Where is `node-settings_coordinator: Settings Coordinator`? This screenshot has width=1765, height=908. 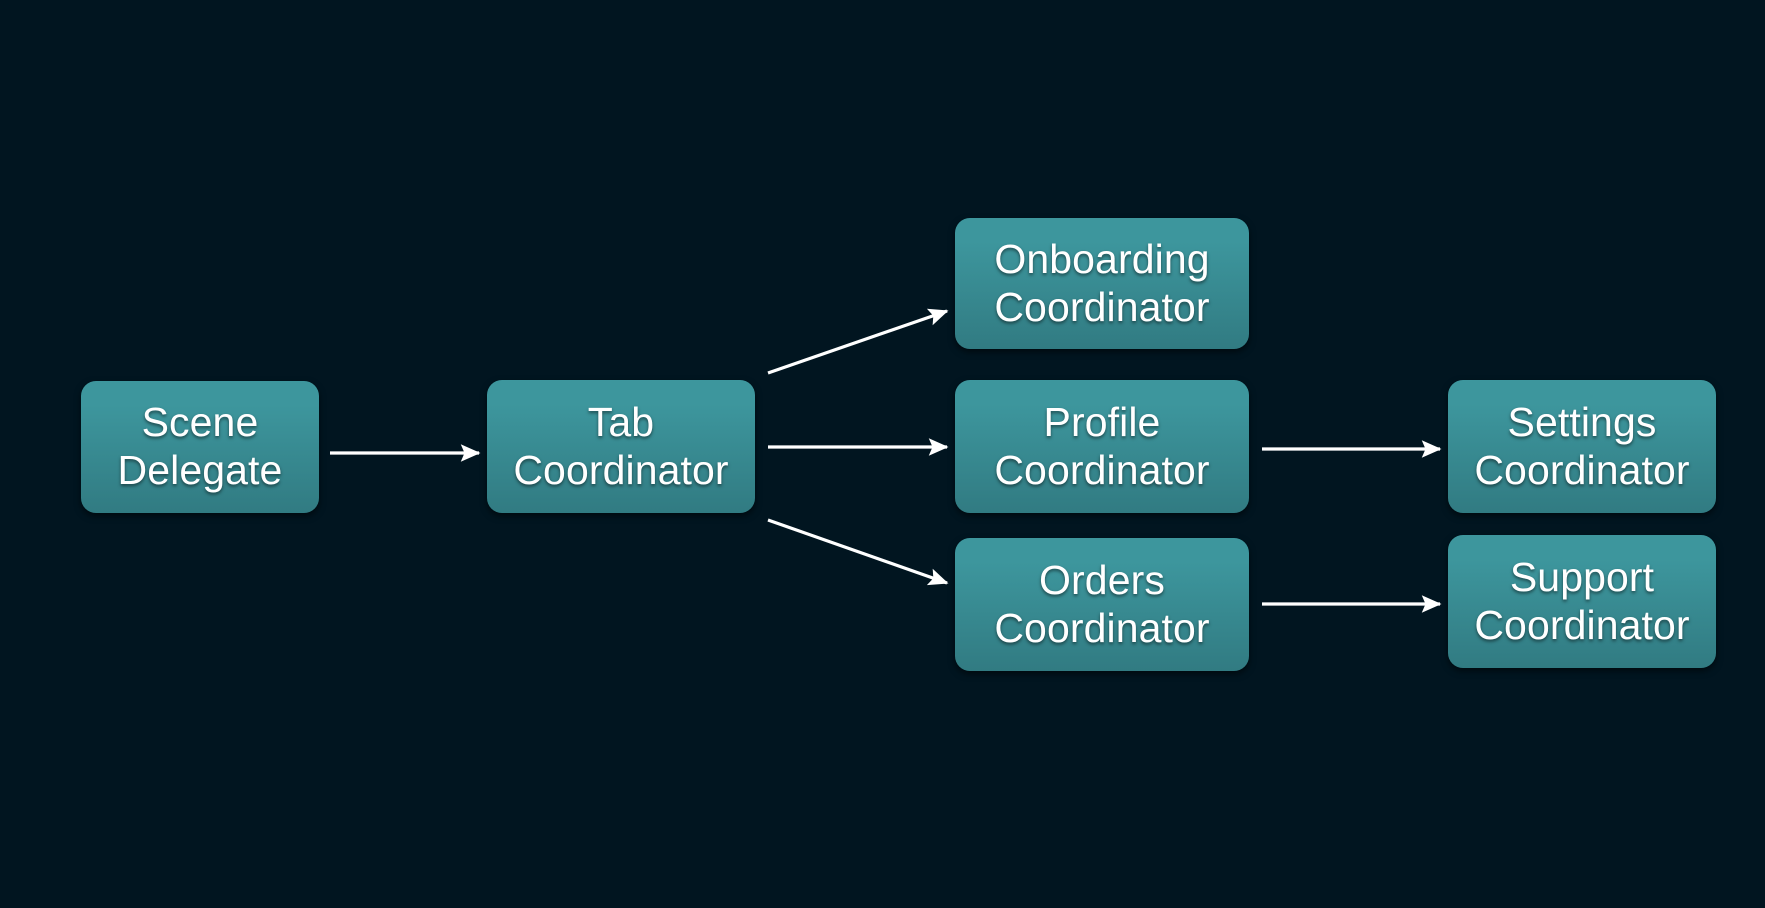 node-settings_coordinator: Settings Coordinator is located at coordinates (1582, 446).